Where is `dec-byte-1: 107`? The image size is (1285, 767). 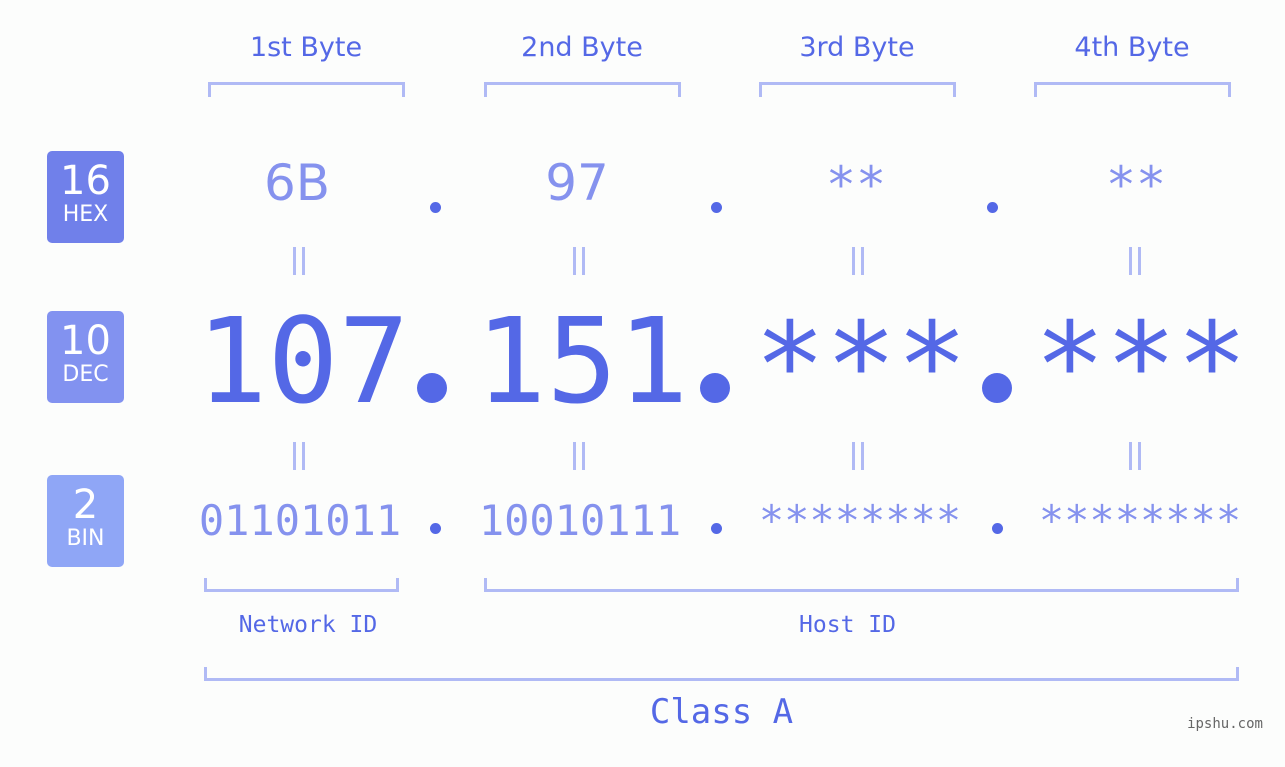 dec-byte-1: 107 is located at coordinates (303, 361).